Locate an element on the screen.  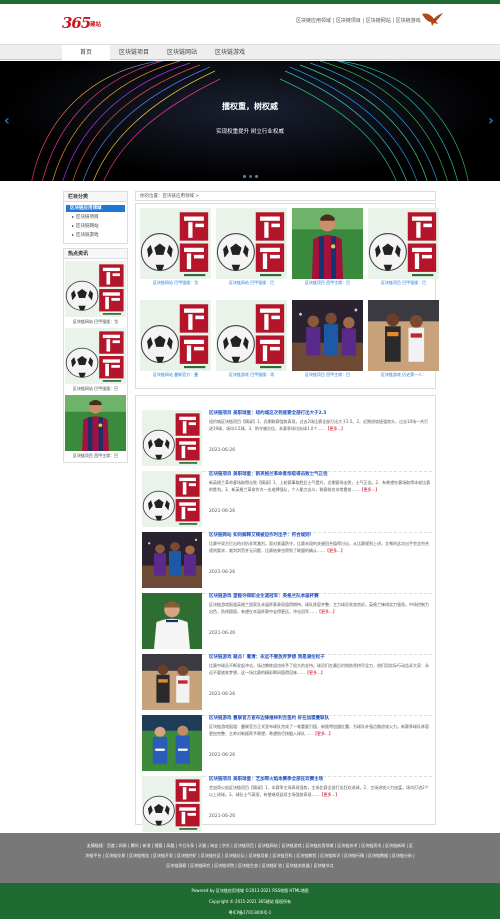
icp-number: 粤ICP备17013400号-1 is located at coordinates (250, 913).